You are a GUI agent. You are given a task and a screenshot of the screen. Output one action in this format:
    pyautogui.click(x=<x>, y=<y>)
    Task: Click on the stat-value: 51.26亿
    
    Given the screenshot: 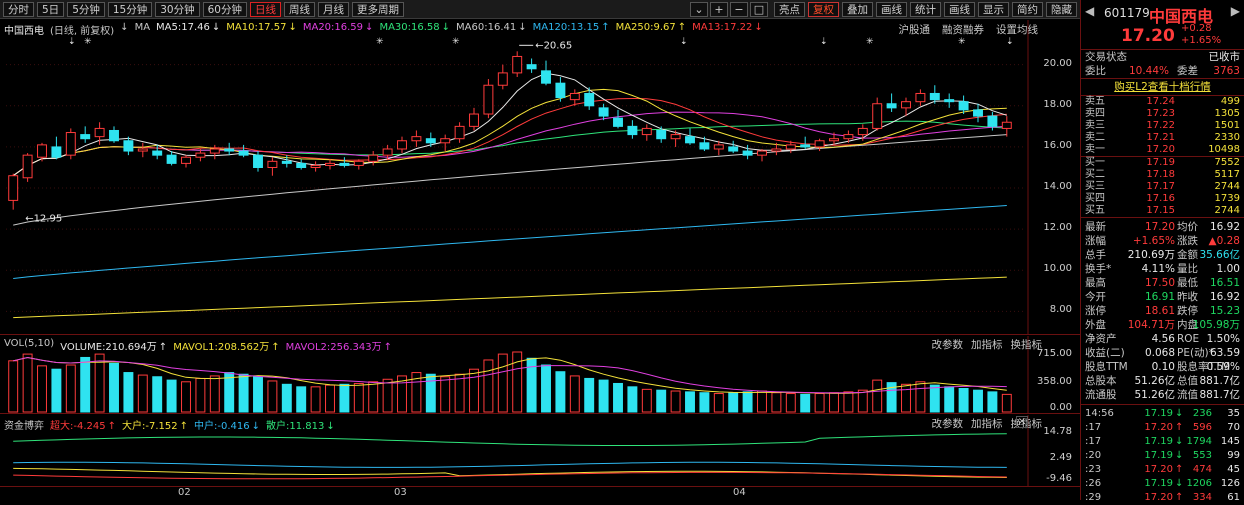 What is the action you would take?
    pyautogui.click(x=1154, y=395)
    